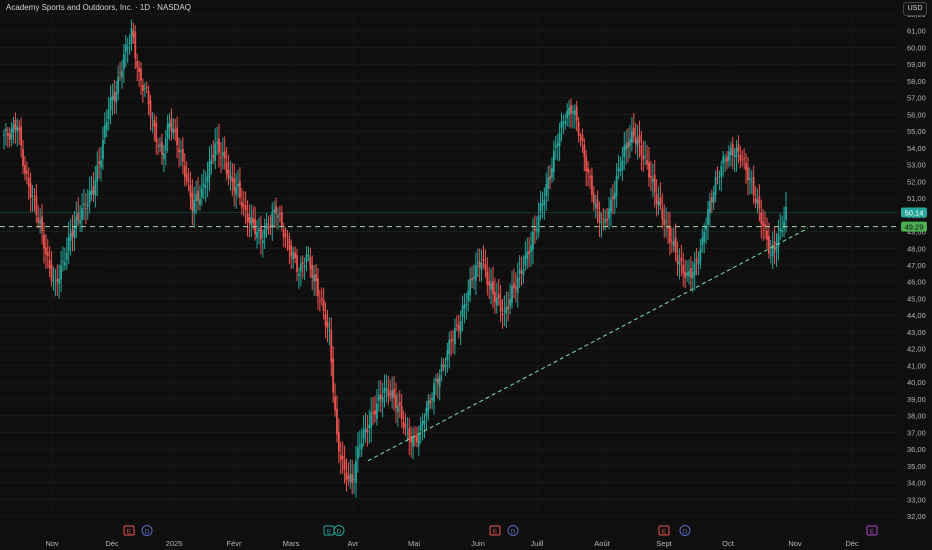  What do you see at coordinates (916, 365) in the screenshot?
I see `y-tick-label: 41,00` at bounding box center [916, 365].